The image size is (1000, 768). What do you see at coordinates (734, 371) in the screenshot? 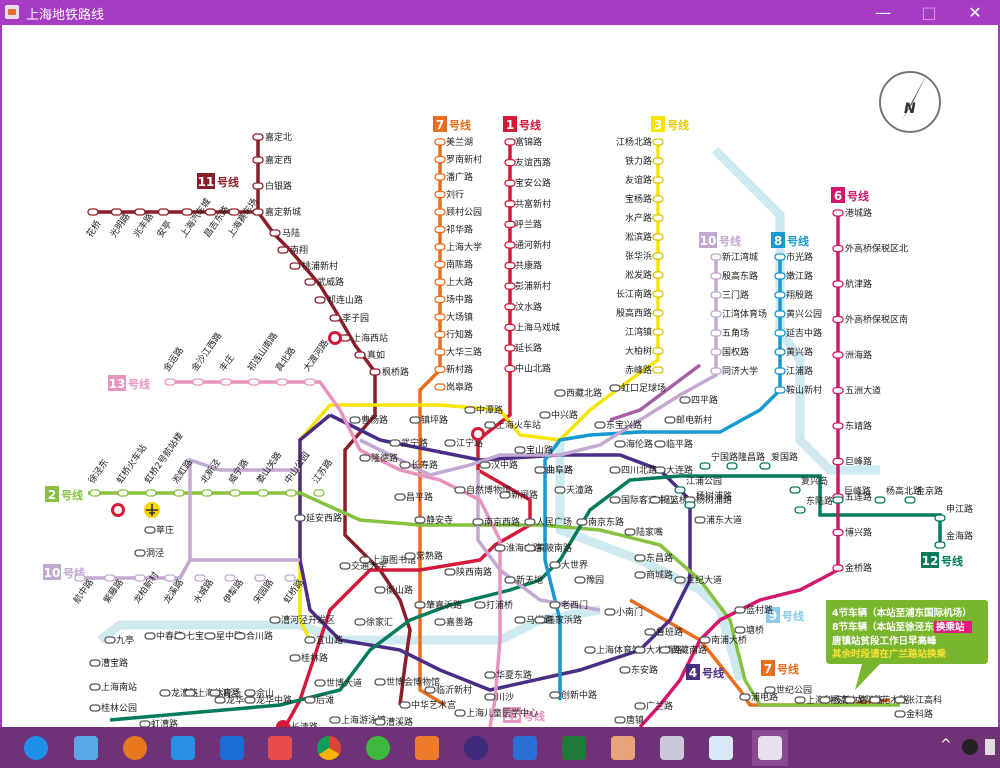
I see `station-line10n-6: 同济大学` at bounding box center [734, 371].